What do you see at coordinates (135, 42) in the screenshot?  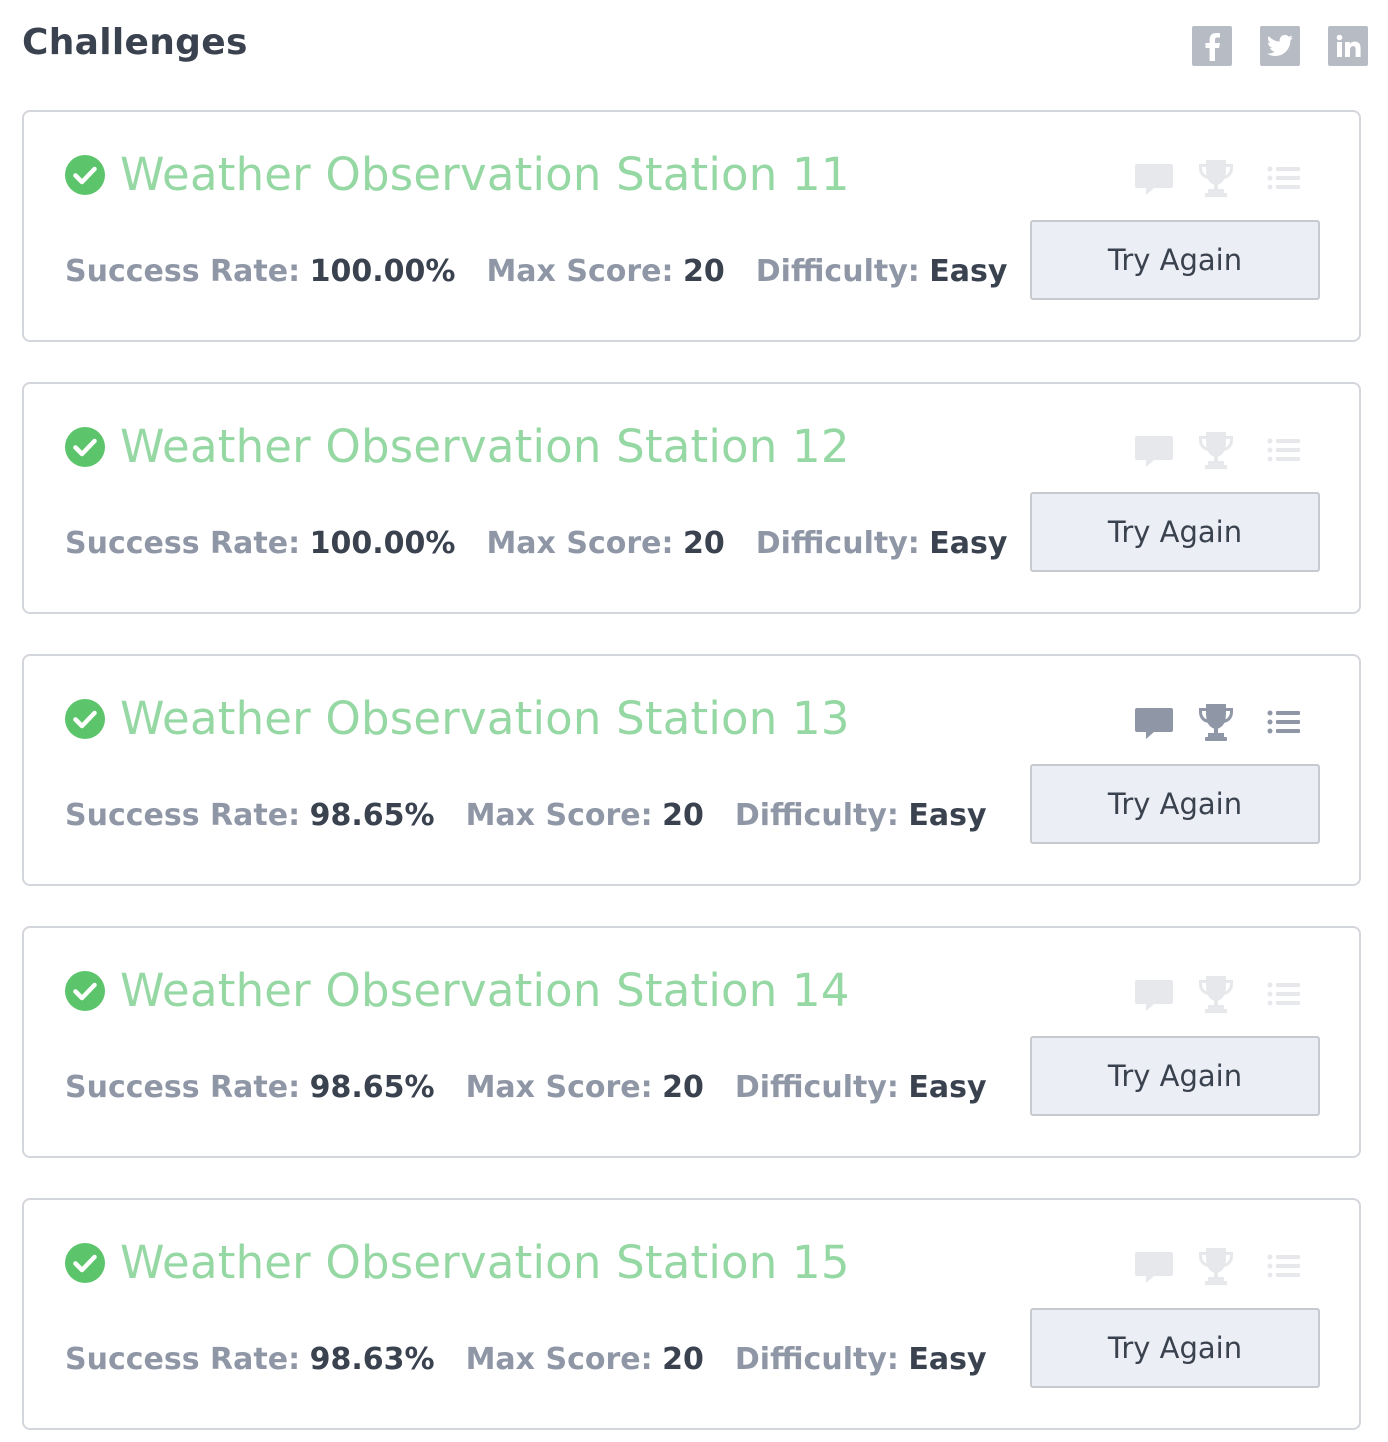 I see `page-title: Challenges` at bounding box center [135, 42].